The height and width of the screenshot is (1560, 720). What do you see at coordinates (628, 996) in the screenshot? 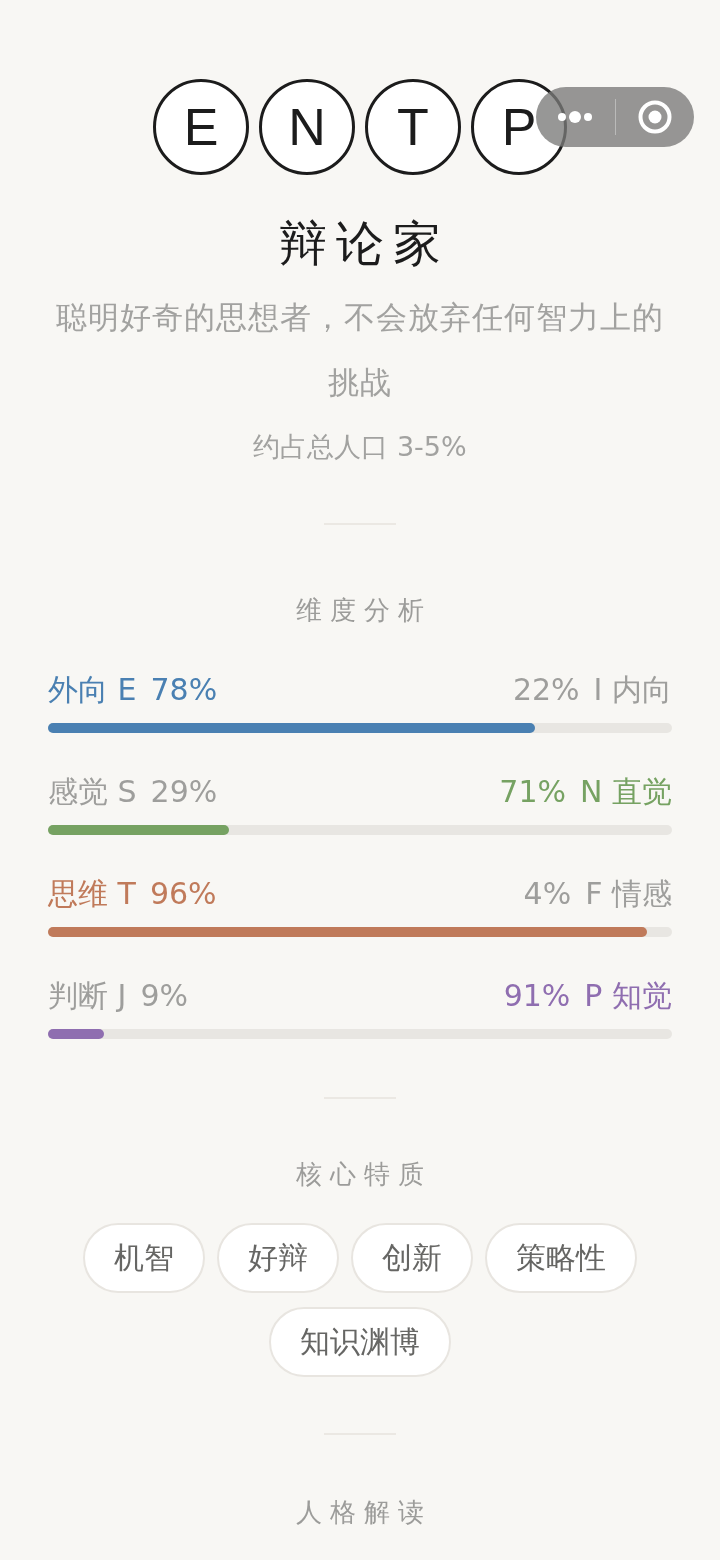
I see `dimension-label: P 知觉` at bounding box center [628, 996].